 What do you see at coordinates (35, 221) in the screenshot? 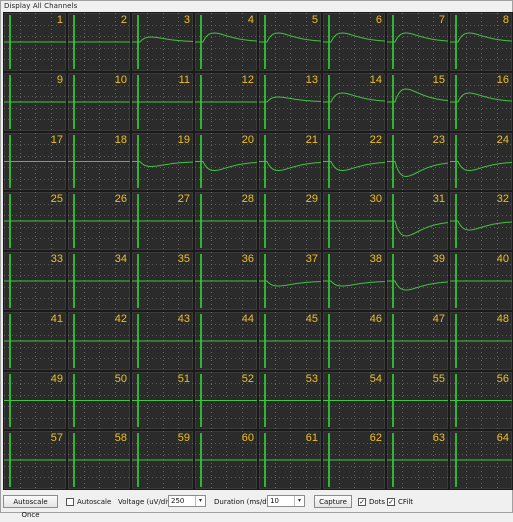
I see `channel-cell: 25` at bounding box center [35, 221].